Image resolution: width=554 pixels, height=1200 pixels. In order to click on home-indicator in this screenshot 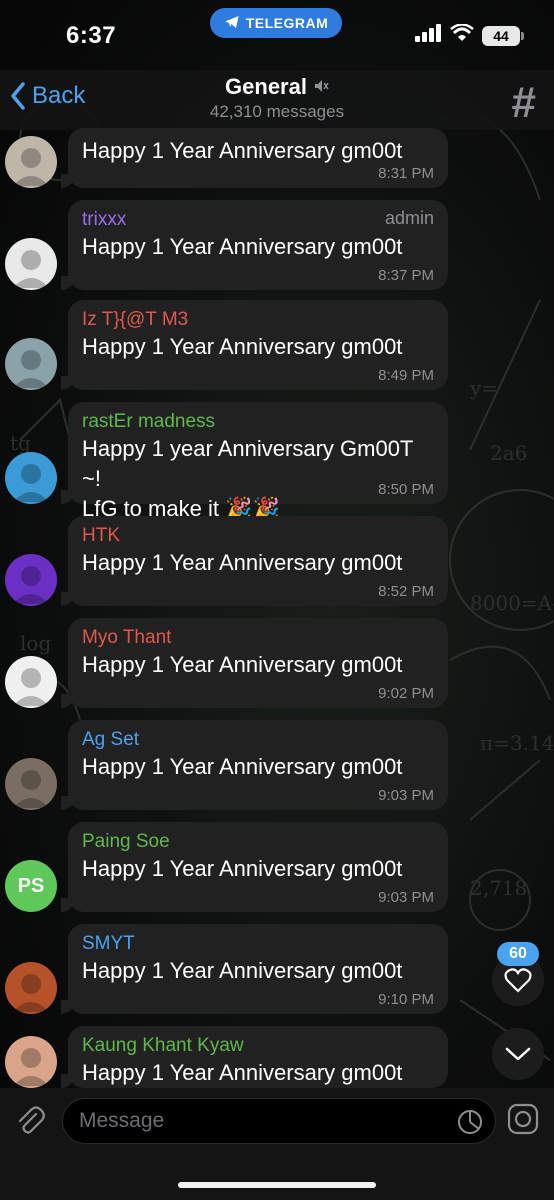, I will do `click(277, 1185)`.